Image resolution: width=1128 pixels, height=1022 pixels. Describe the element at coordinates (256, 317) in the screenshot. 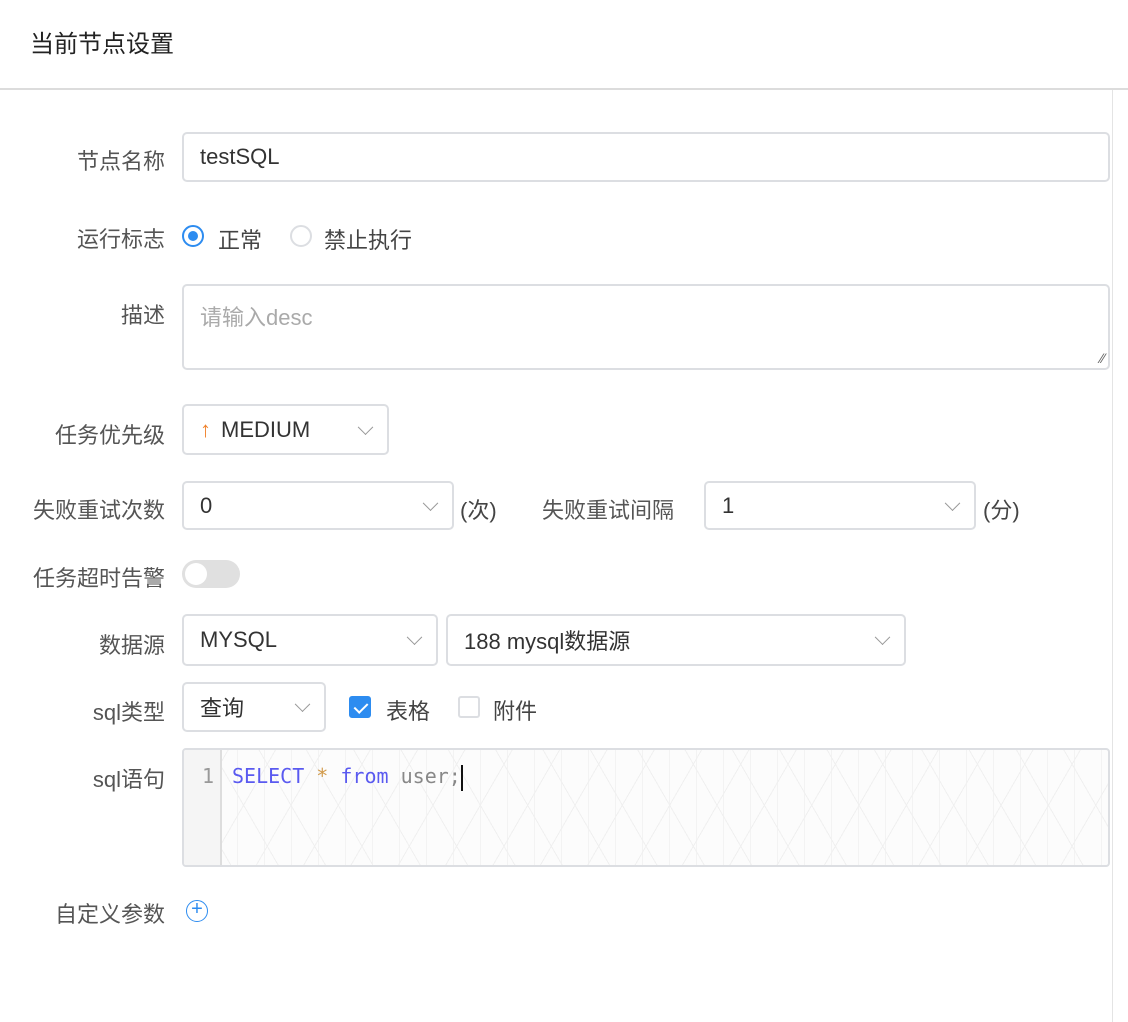

I see `desc-placeholder: 请输入desc` at that location.